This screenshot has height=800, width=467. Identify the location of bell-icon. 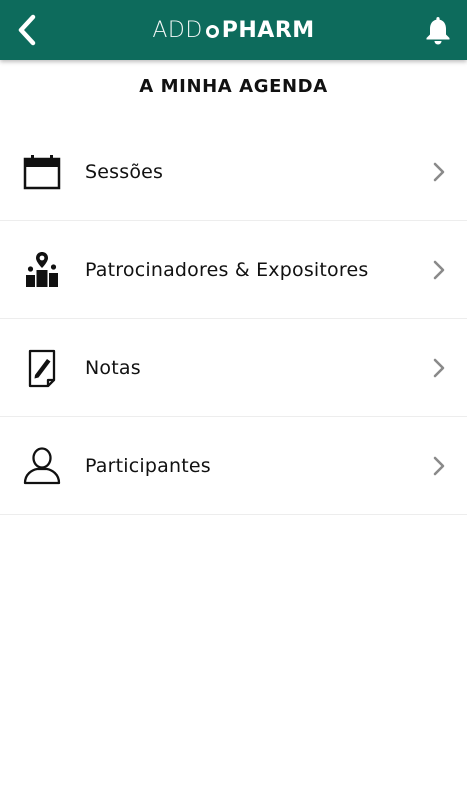
(438, 31).